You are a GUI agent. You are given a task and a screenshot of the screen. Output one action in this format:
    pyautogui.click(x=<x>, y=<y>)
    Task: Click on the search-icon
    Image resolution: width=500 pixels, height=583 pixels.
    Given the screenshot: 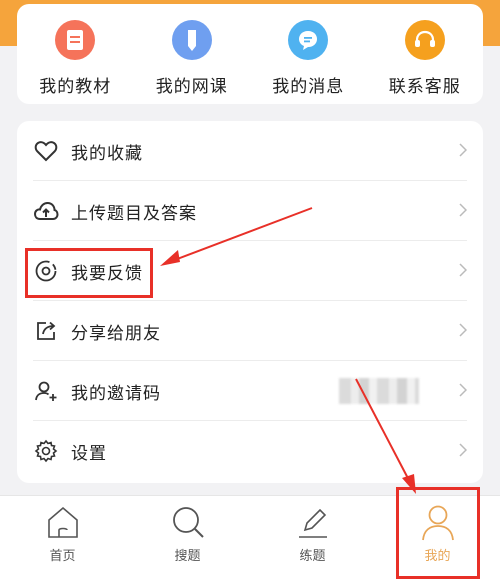 What is the action you would take?
    pyautogui.click(x=188, y=522)
    